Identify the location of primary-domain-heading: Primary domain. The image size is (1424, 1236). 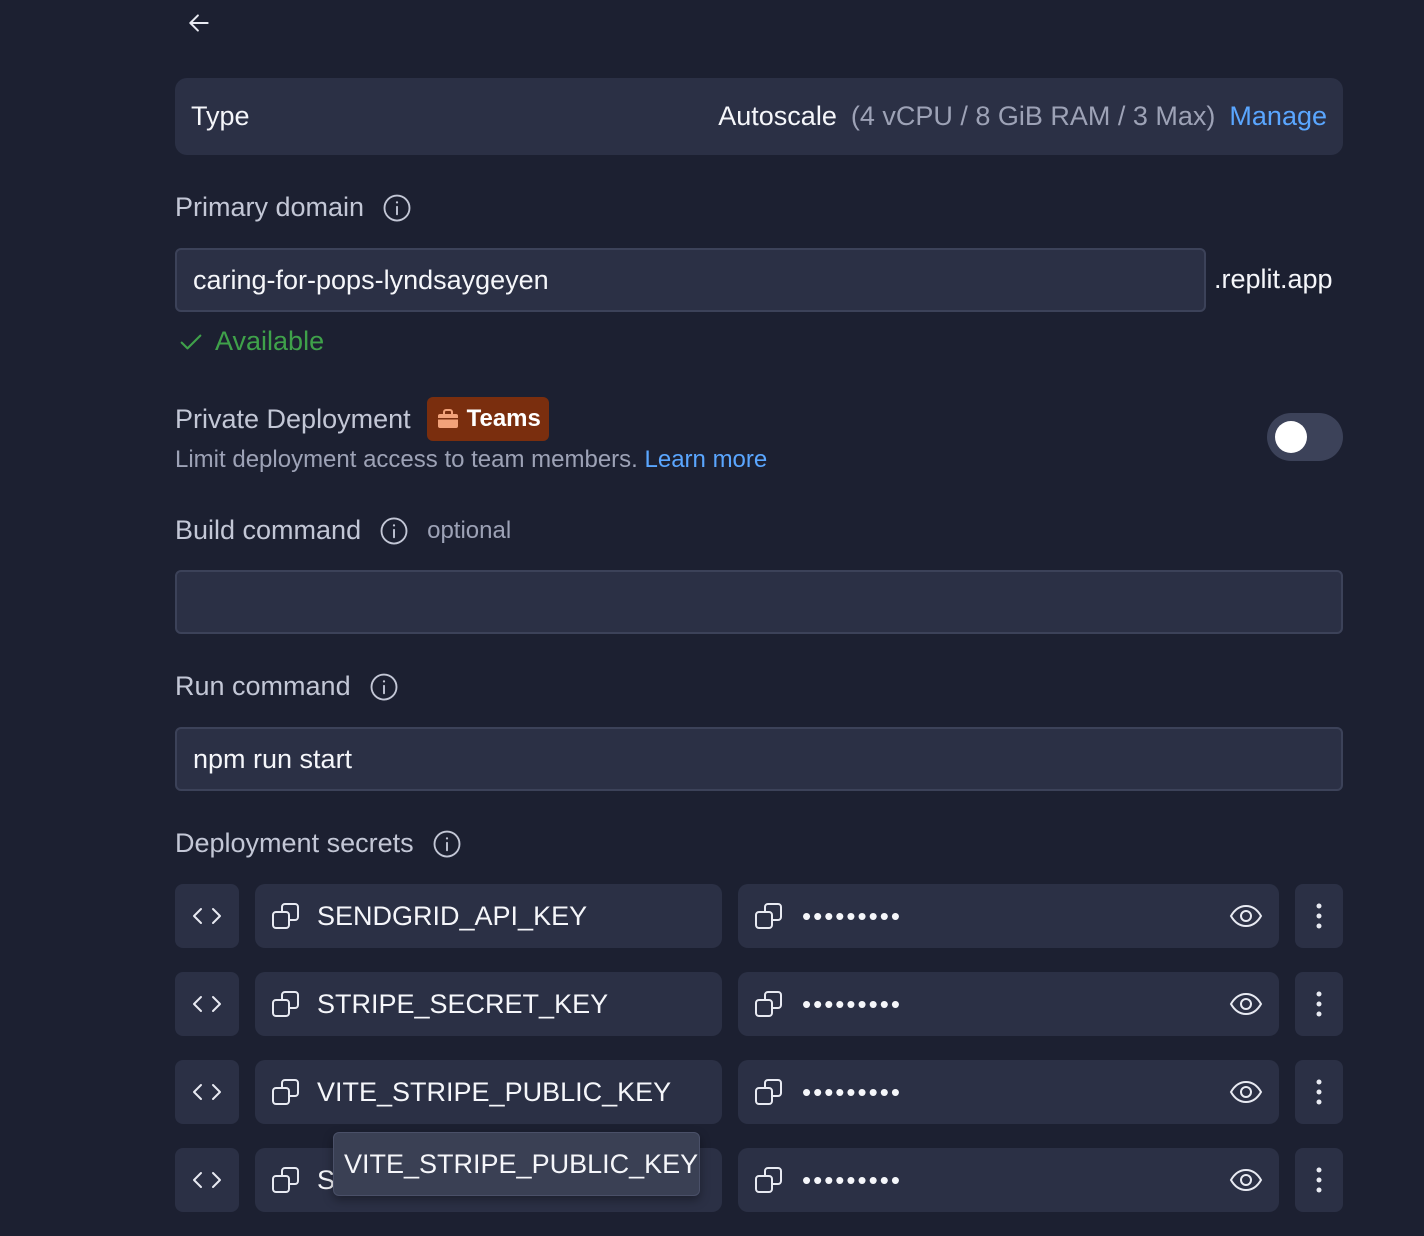
(293, 207).